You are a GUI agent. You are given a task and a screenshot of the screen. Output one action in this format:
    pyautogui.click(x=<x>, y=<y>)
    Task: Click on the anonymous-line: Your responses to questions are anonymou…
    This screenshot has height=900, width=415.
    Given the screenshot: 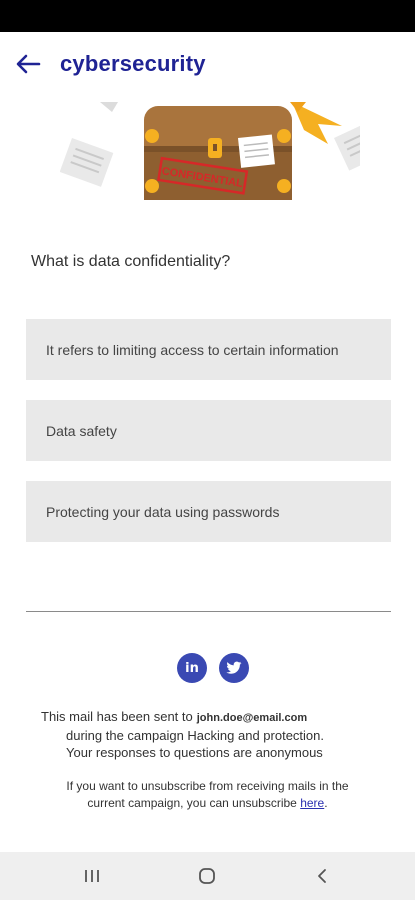 What is the action you would take?
    pyautogui.click(x=194, y=752)
    